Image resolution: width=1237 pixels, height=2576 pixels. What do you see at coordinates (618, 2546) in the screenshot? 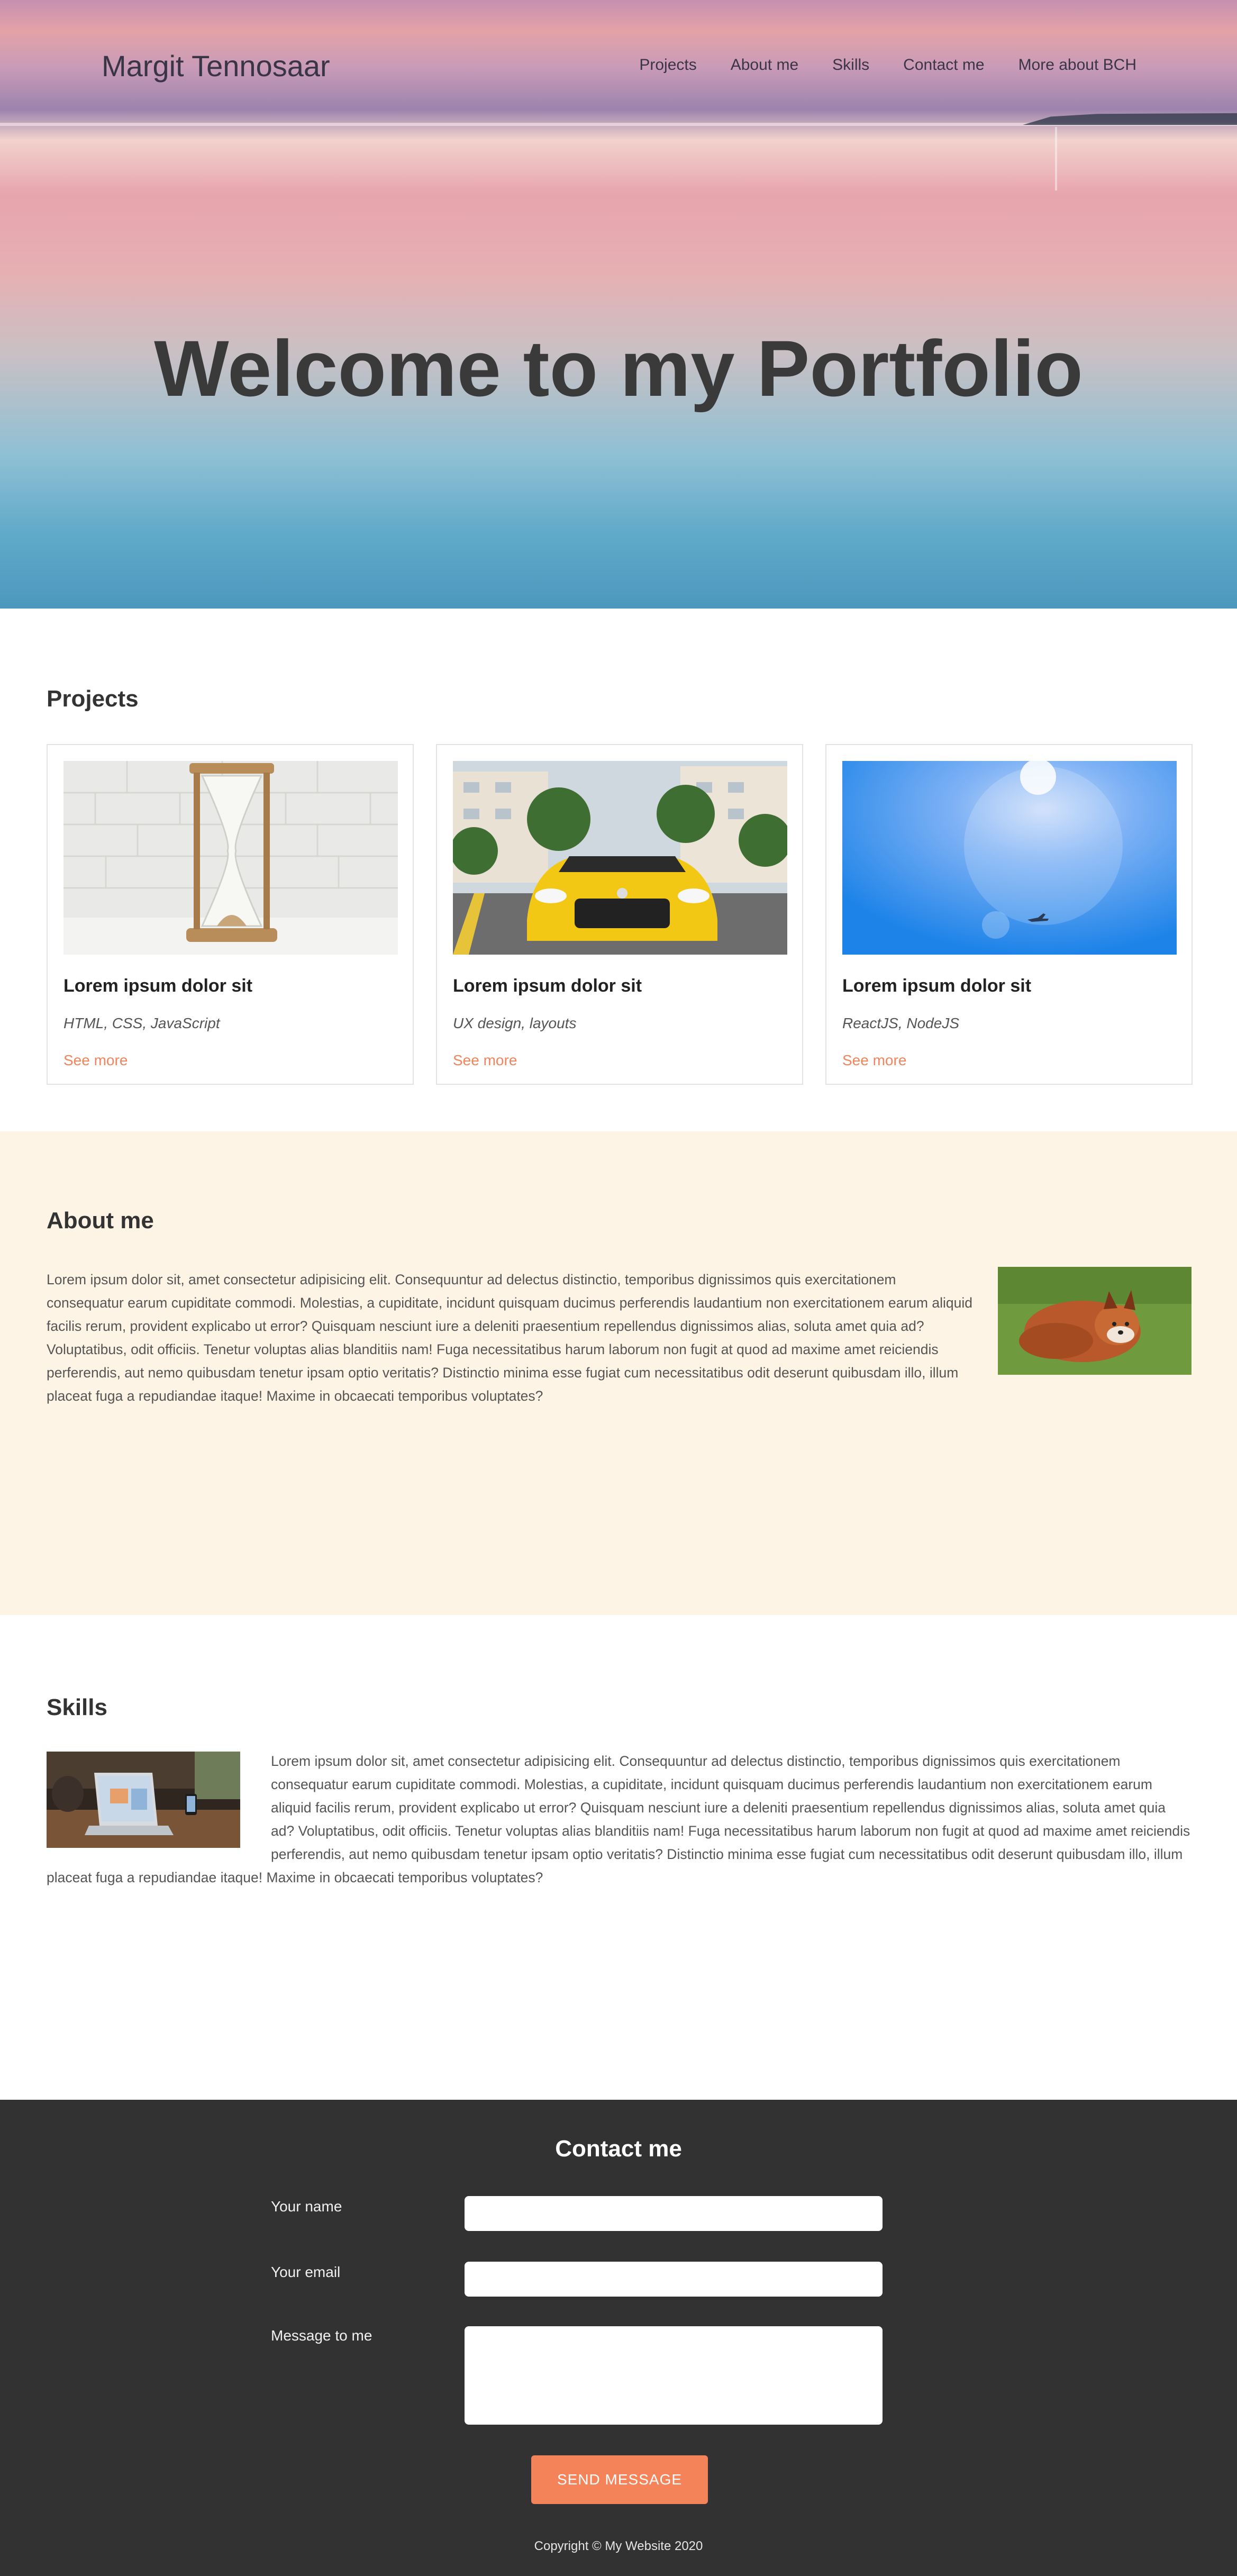
I see `copyright-text: Copyright © My Website 2020` at bounding box center [618, 2546].